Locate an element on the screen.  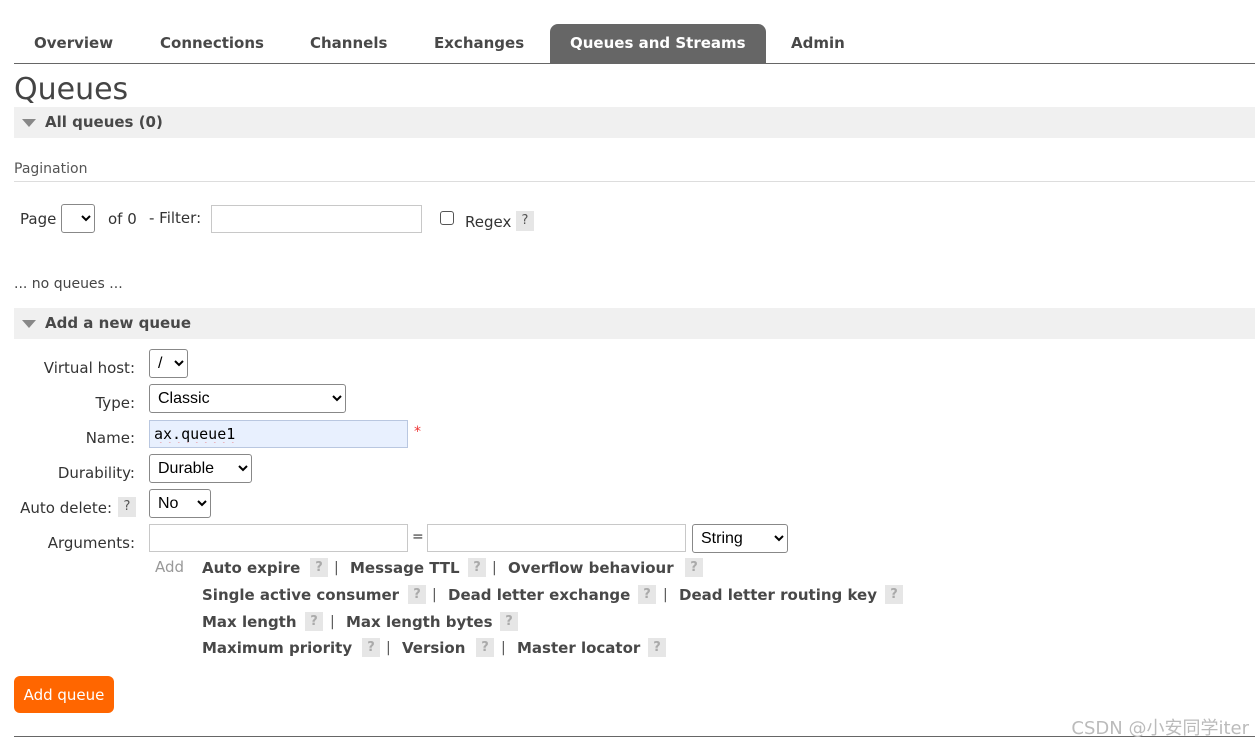
filter-label: - Filter: is located at coordinates (175, 218).